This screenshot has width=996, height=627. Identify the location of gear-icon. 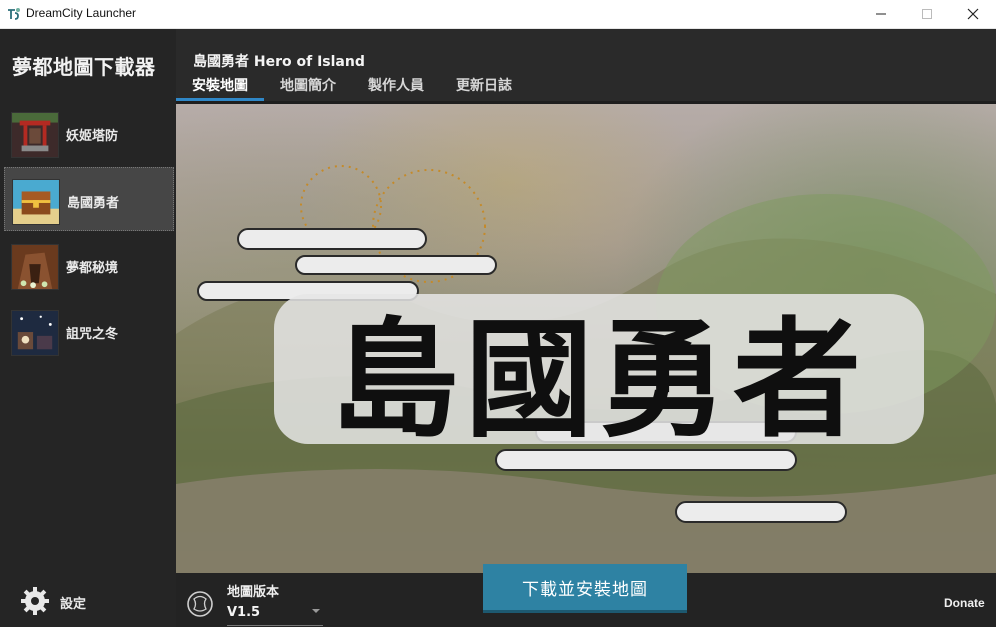
(35, 601).